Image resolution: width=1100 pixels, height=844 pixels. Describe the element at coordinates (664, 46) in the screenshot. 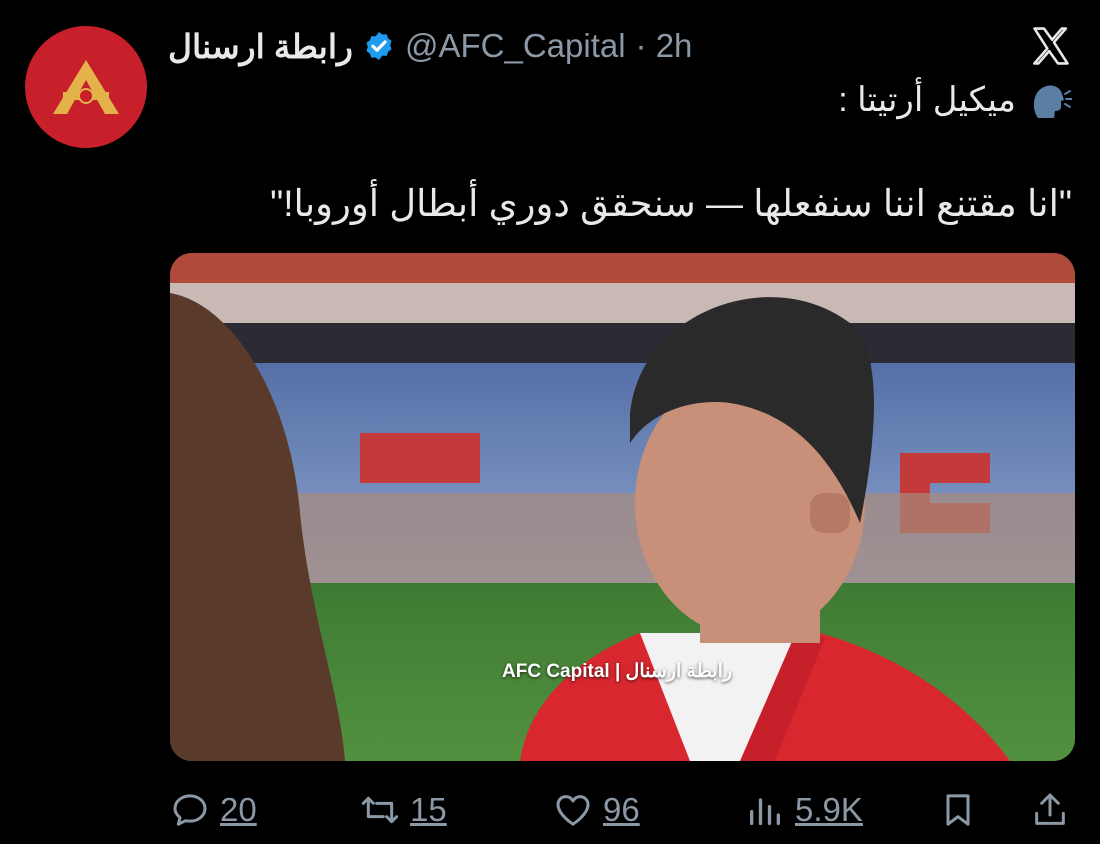

I see `timestamp: · 2h` at that location.